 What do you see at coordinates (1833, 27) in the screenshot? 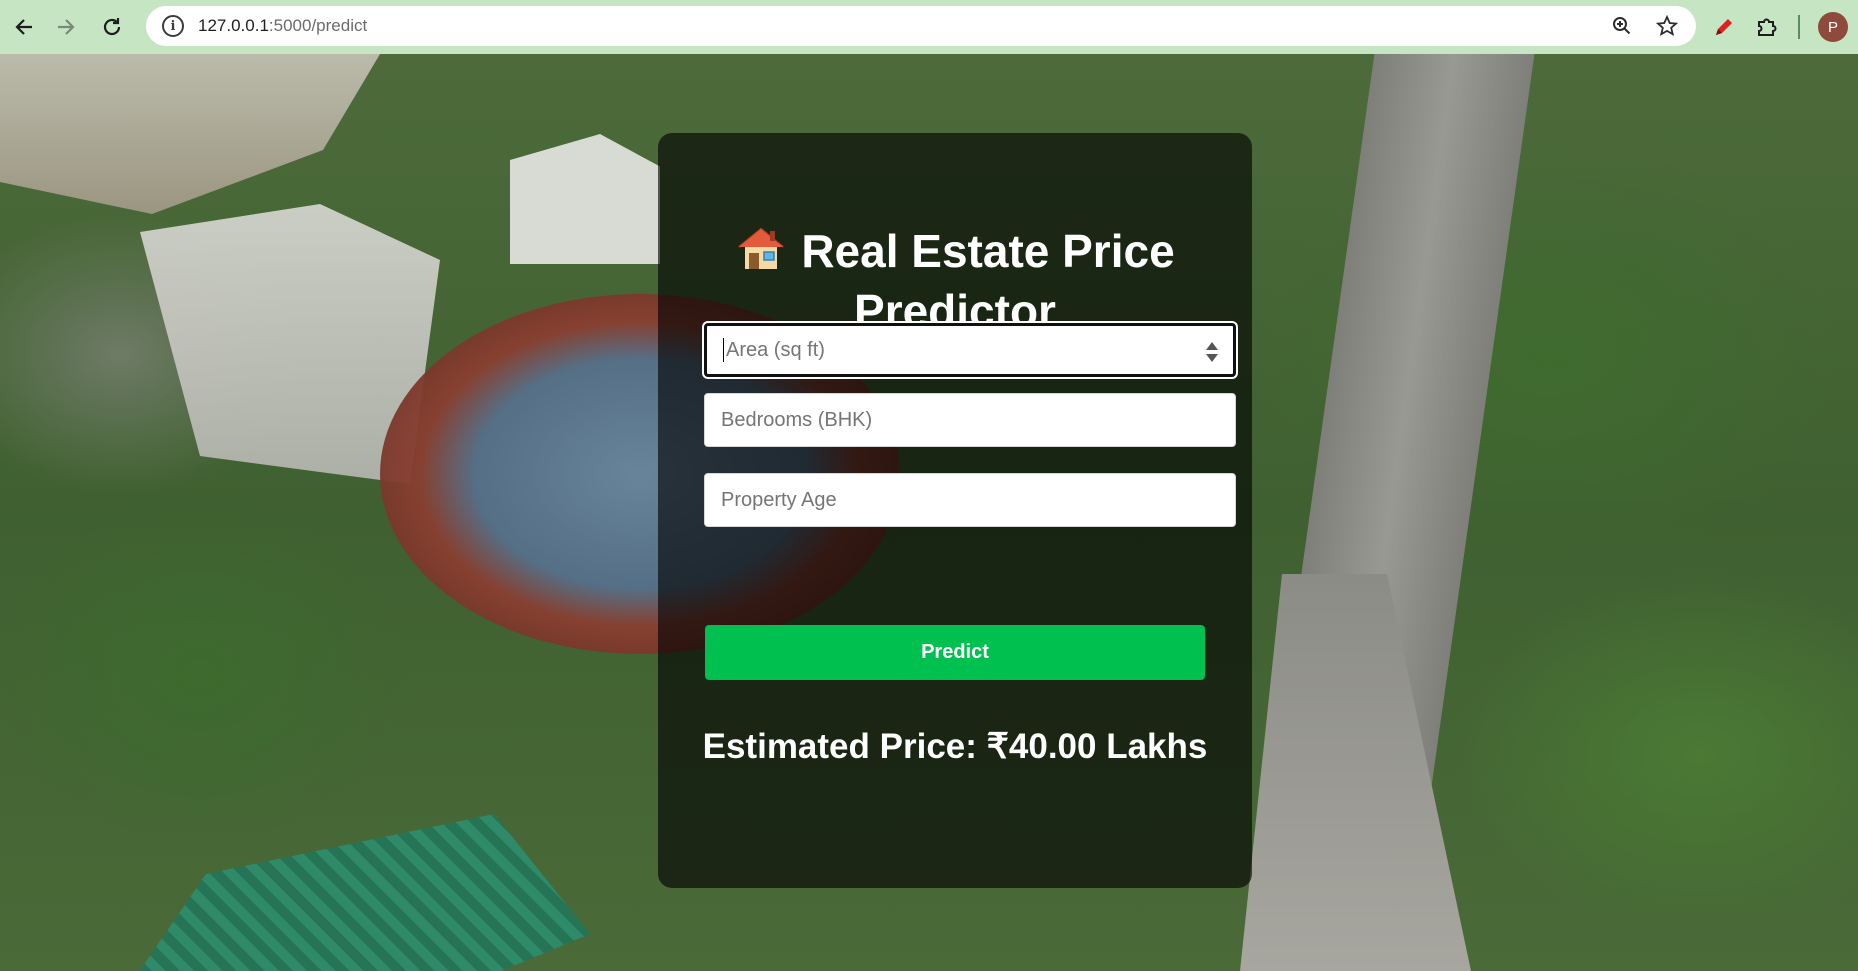
I see `profile-avatar: P` at bounding box center [1833, 27].